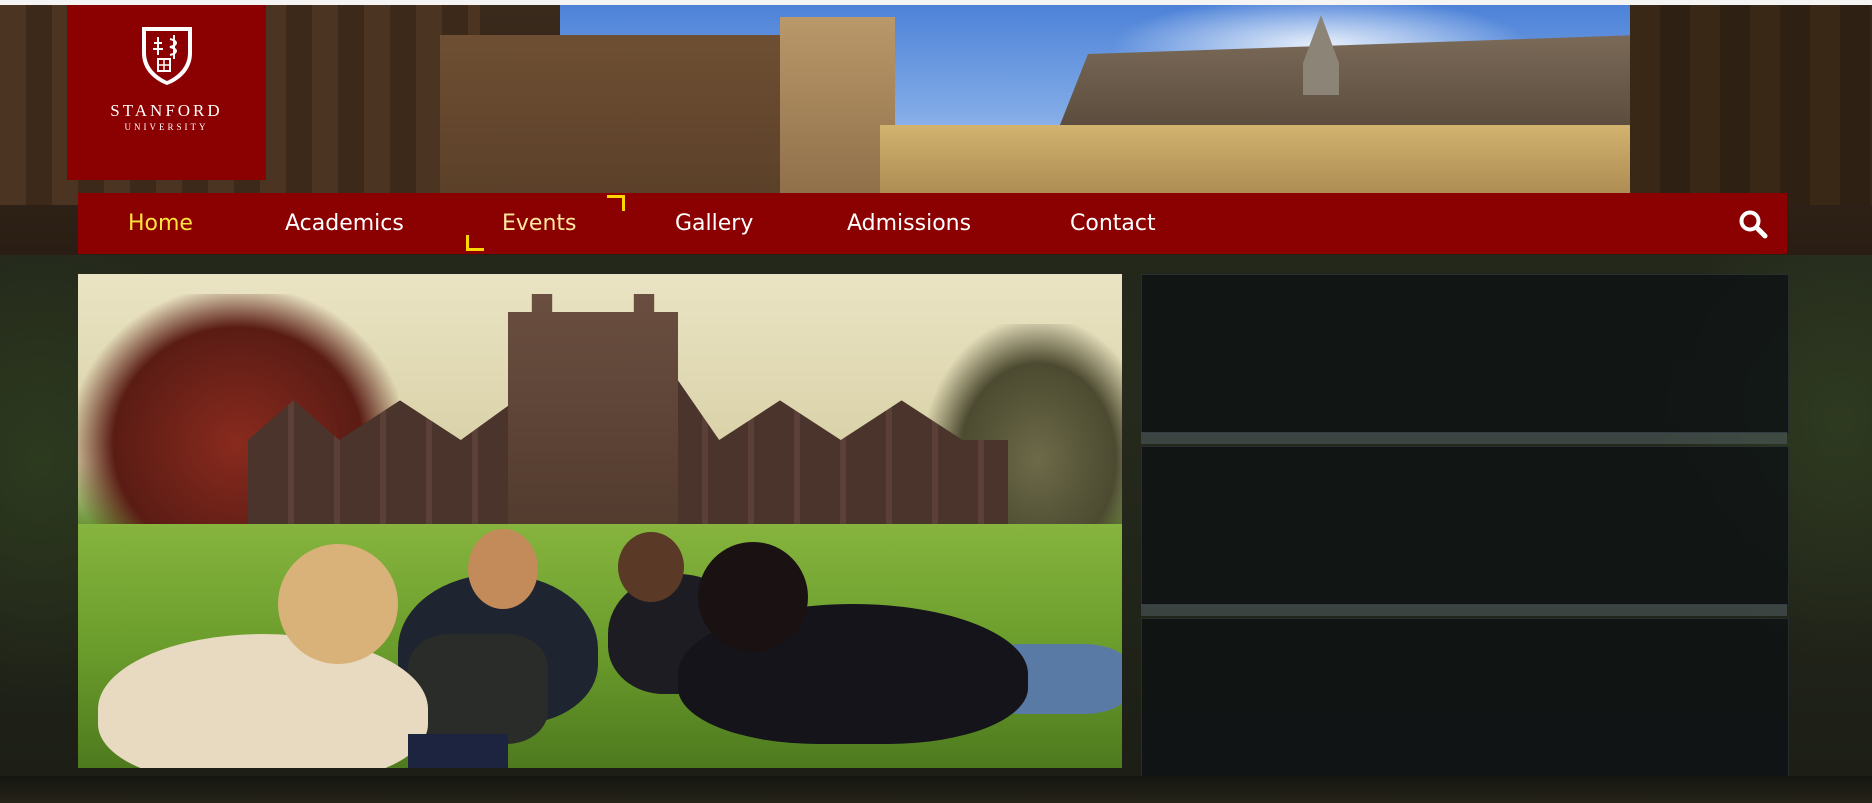 This screenshot has height=803, width=1872. I want to click on nav-gallery: Gallery, so click(714, 223).